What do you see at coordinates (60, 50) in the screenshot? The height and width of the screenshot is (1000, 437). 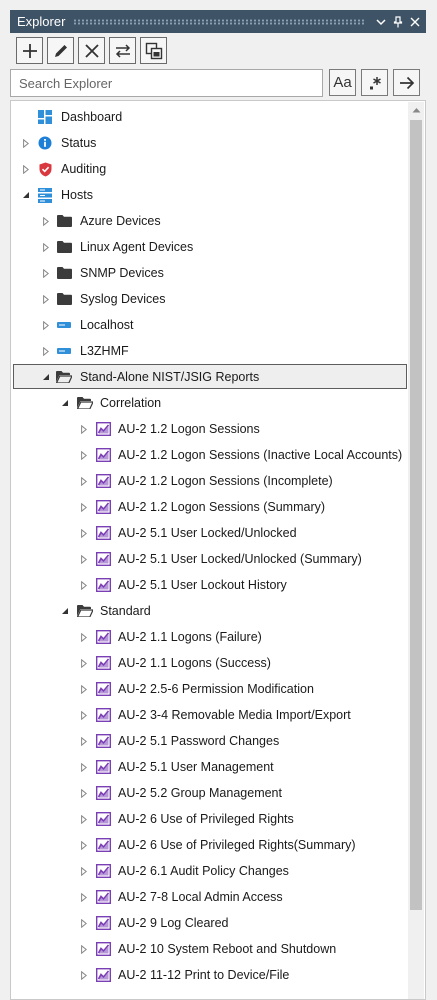 I see `edit-button` at bounding box center [60, 50].